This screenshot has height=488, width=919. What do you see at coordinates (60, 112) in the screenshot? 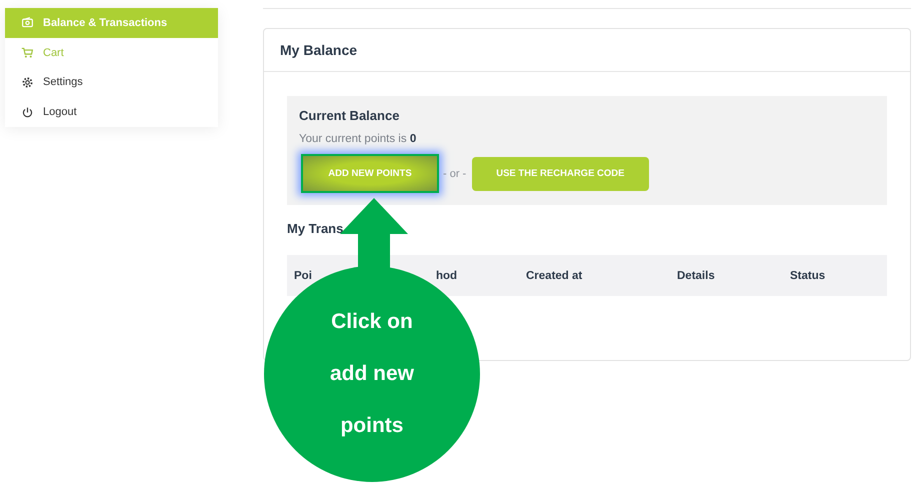
I see `sidebar-label: Logout` at bounding box center [60, 112].